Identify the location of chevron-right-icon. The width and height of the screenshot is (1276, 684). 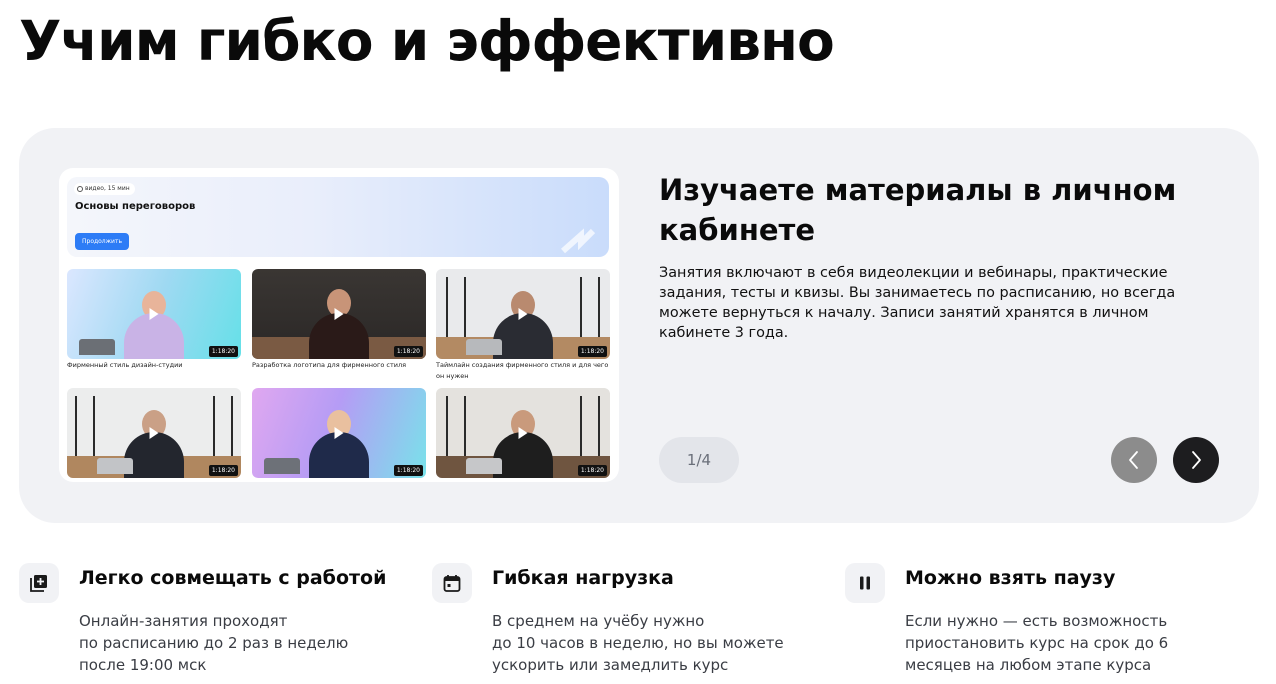
(1196, 460).